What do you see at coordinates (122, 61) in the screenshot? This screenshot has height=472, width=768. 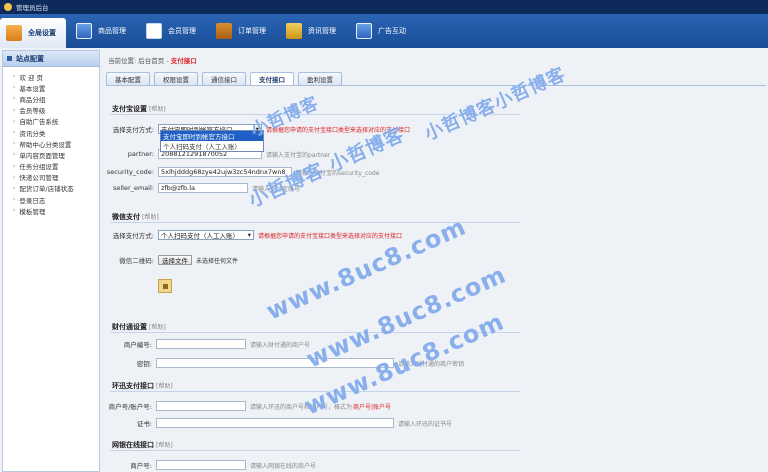 I see `breadcrumb-prefix: 当前位置:` at bounding box center [122, 61].